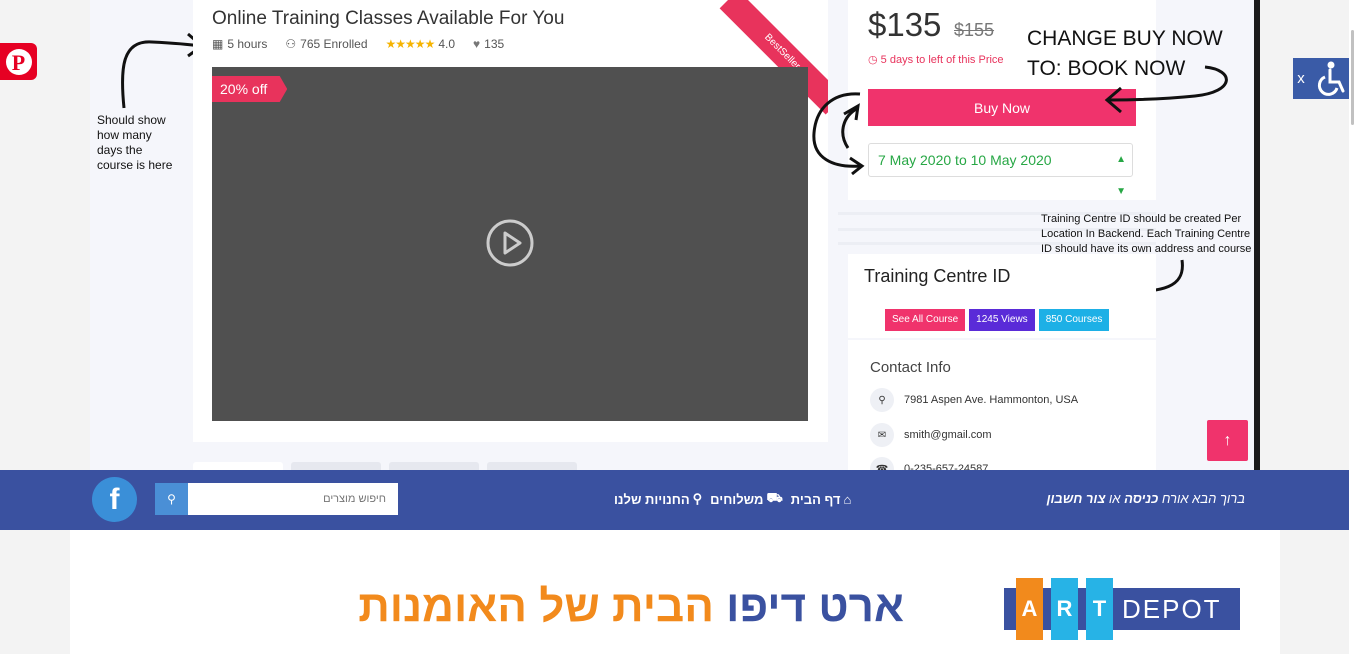  I want to click on menu-item-home: ⌂ דף הבית, so click(821, 499).